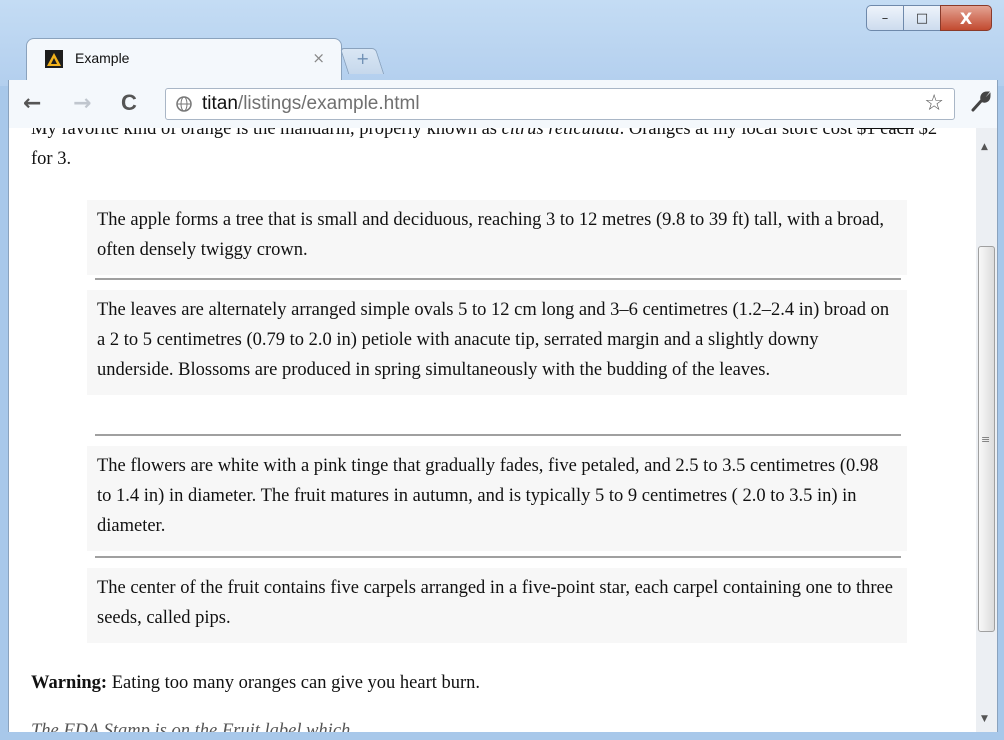 The width and height of the screenshot is (1004, 740). I want to click on toolbar: ← → C titan/listings/example.html ☆, so click(503, 104).